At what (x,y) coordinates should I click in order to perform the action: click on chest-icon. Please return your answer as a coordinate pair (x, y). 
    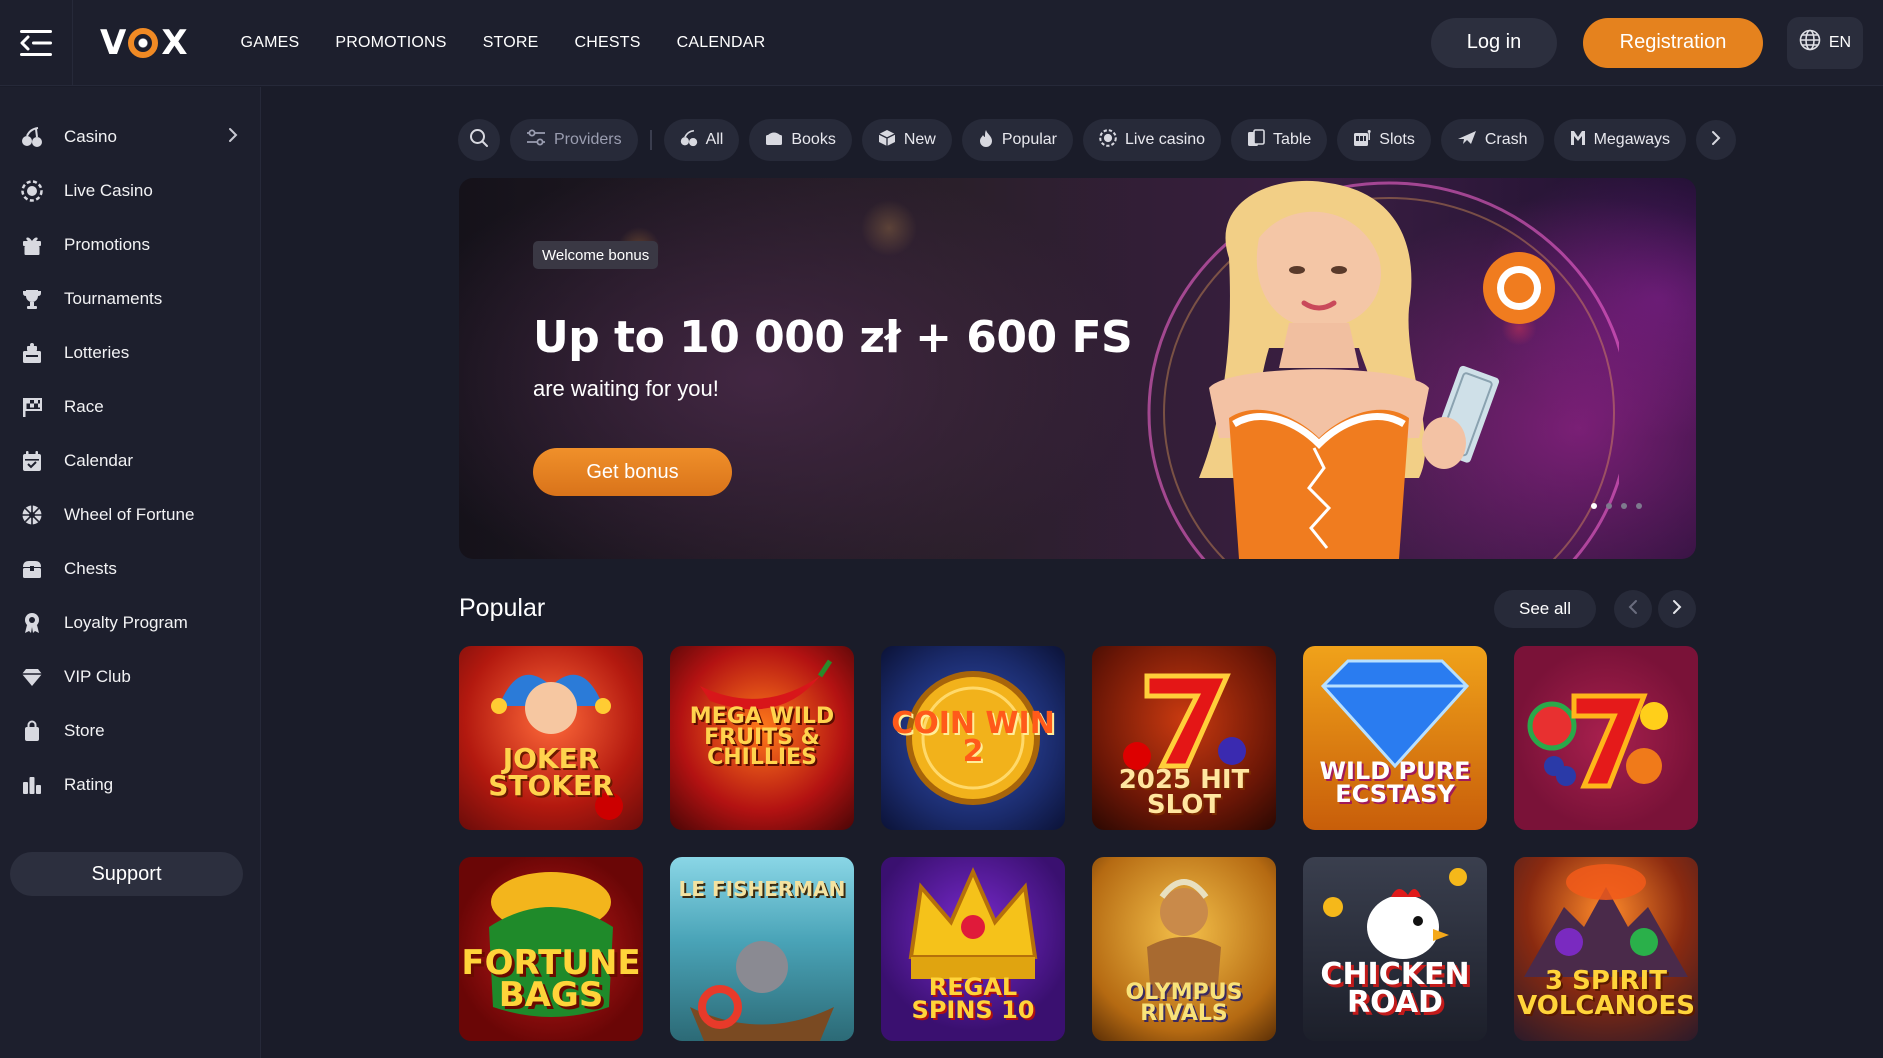
    Looking at the image, I should click on (32, 569).